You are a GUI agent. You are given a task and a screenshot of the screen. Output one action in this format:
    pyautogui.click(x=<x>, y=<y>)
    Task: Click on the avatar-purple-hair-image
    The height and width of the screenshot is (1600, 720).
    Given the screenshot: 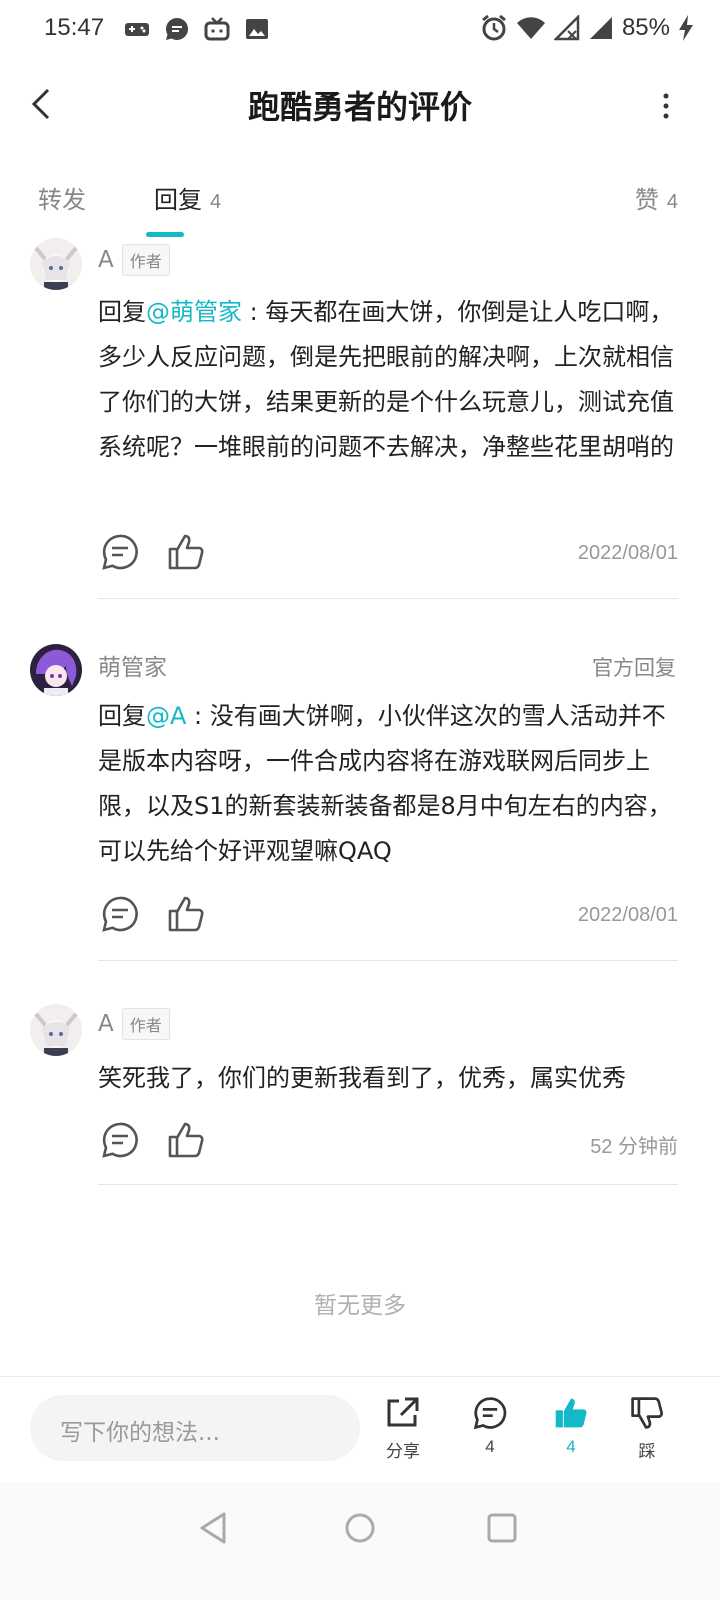 What is the action you would take?
    pyautogui.click(x=56, y=670)
    